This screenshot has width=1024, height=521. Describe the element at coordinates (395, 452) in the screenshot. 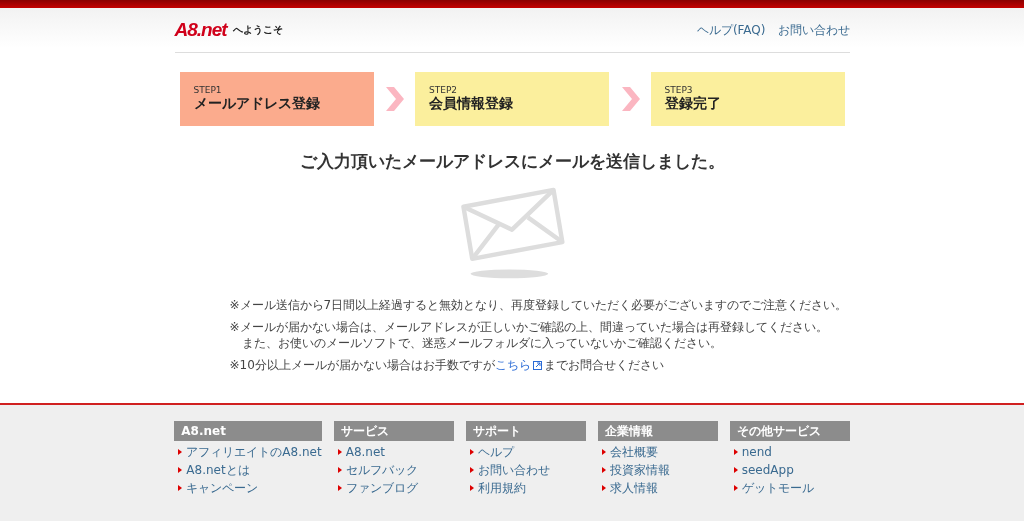

I see `footer-link: A8.net` at that location.